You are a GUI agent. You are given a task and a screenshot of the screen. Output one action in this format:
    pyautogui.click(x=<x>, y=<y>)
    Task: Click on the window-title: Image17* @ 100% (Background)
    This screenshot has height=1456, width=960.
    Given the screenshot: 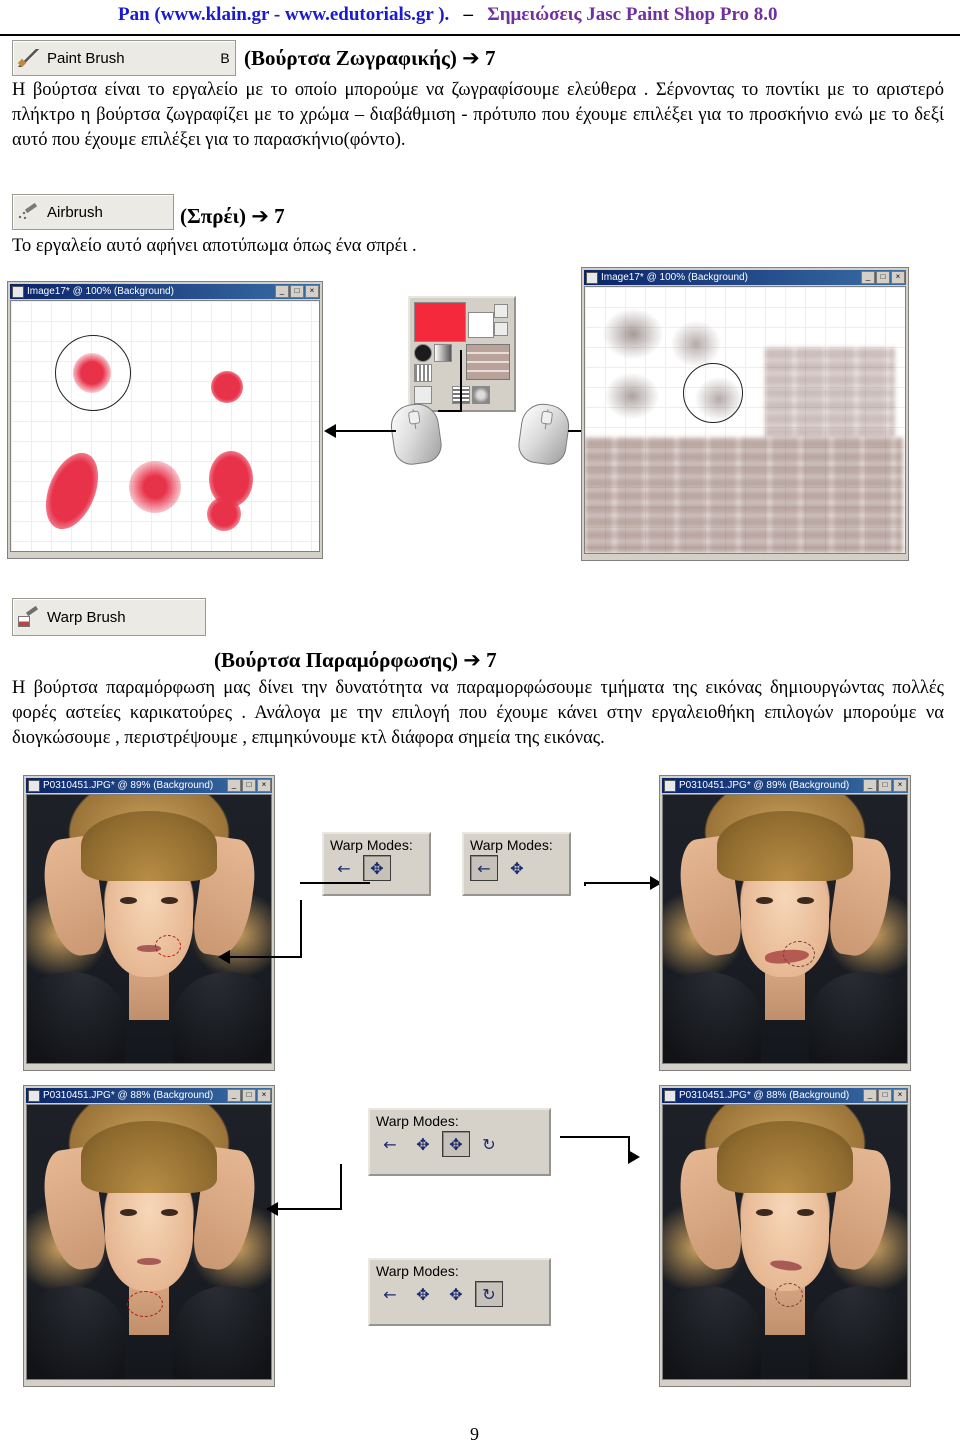 What is the action you would take?
    pyautogui.click(x=100, y=291)
    